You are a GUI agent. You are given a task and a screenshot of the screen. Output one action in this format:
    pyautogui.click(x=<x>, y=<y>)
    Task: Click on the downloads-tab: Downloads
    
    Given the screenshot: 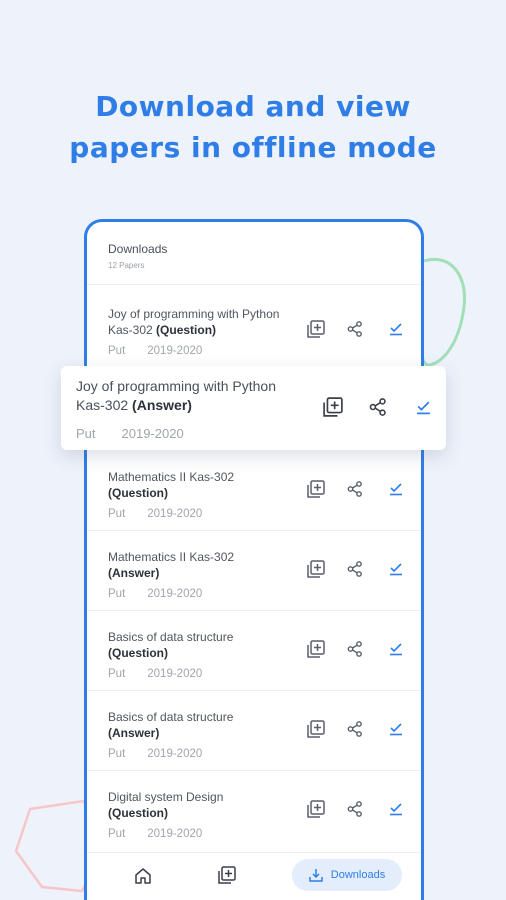 What is the action you would take?
    pyautogui.click(x=347, y=875)
    